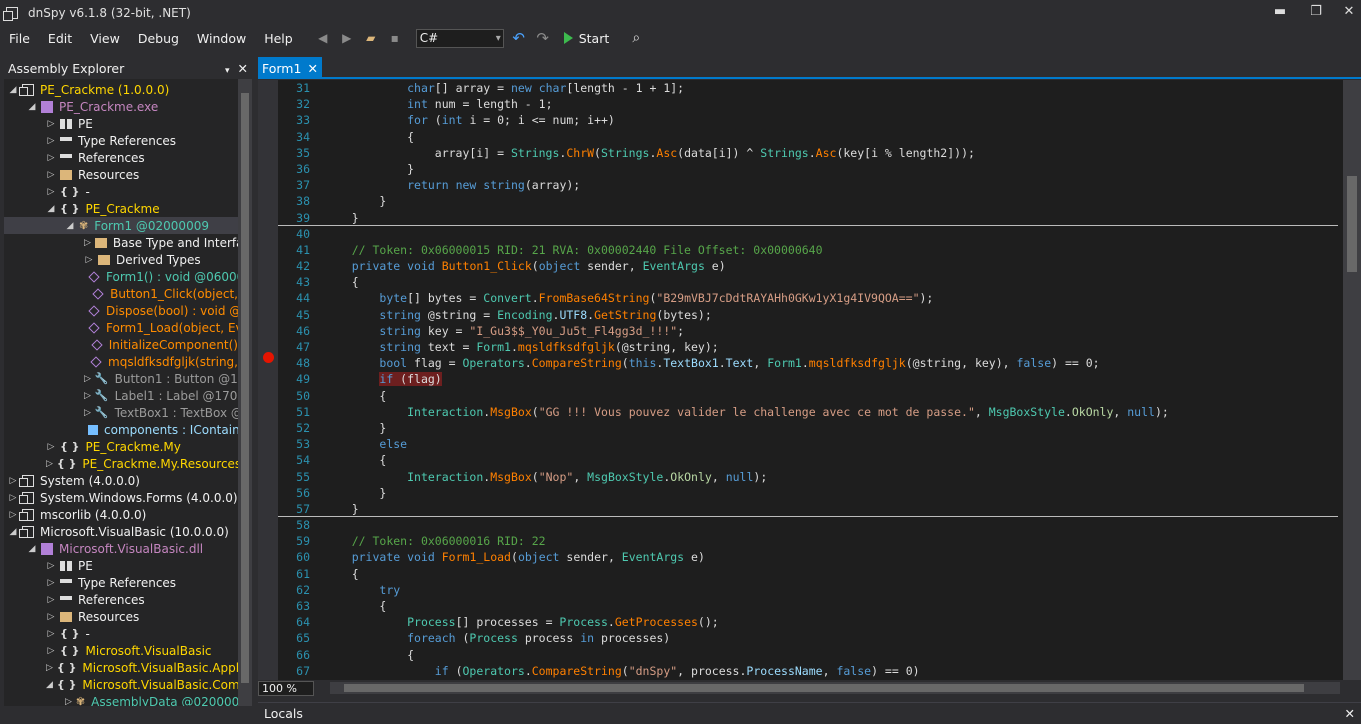 The image size is (1361, 724). I want to click on close-panel-icon: ✕, so click(243, 68).